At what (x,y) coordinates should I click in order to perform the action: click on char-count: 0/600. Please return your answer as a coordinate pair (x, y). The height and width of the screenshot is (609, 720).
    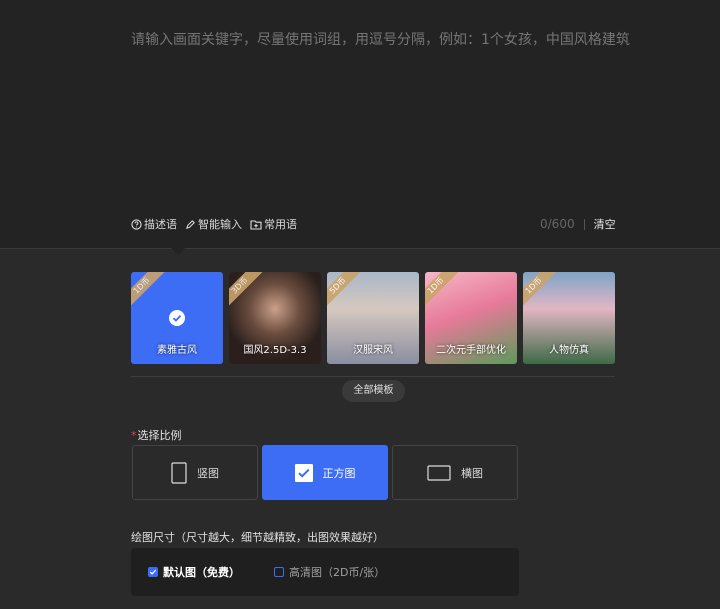
    Looking at the image, I should click on (557, 224).